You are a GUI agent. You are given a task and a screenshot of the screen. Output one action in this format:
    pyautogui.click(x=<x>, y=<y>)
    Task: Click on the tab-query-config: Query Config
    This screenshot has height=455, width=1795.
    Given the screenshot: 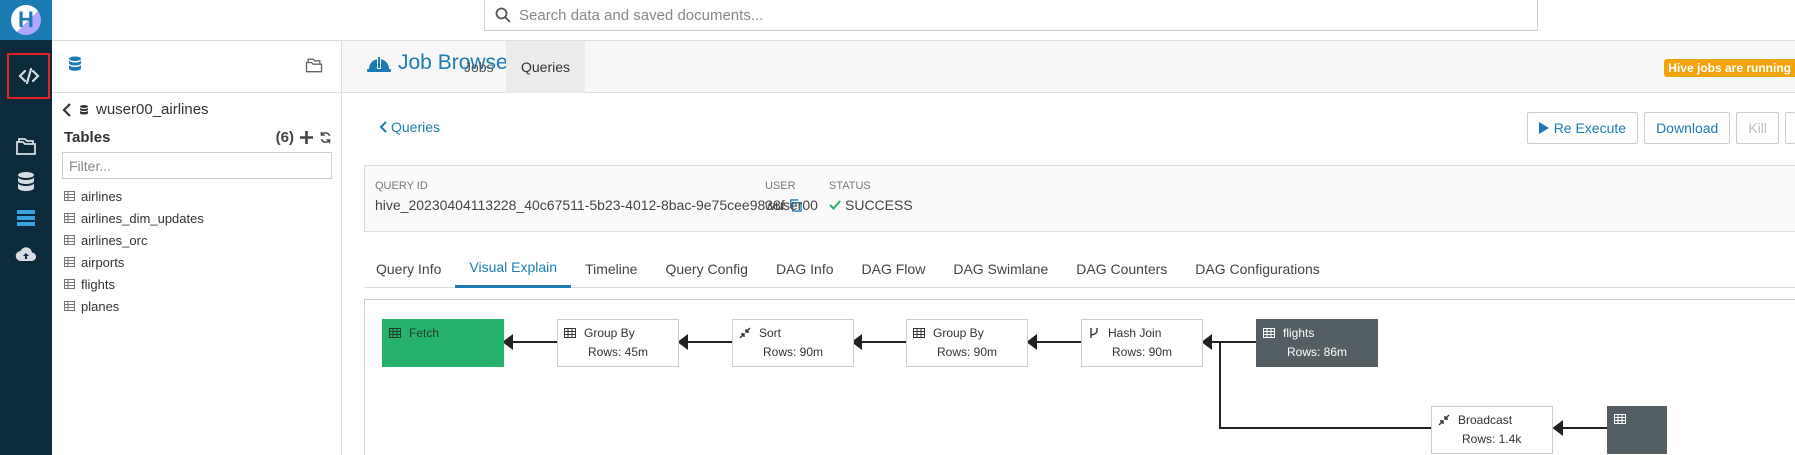 What is the action you would take?
    pyautogui.click(x=706, y=268)
    